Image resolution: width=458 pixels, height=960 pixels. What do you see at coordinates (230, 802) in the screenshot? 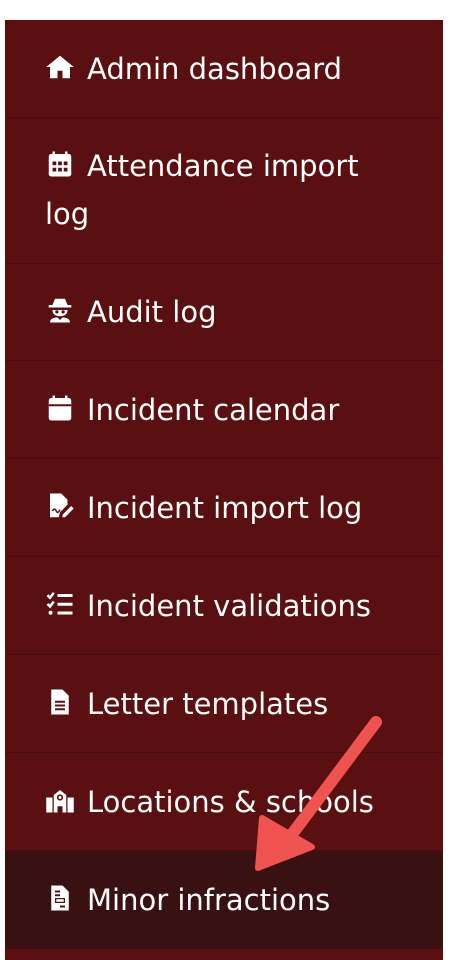
I see `sidebar-item-label: Locations & schools` at bounding box center [230, 802].